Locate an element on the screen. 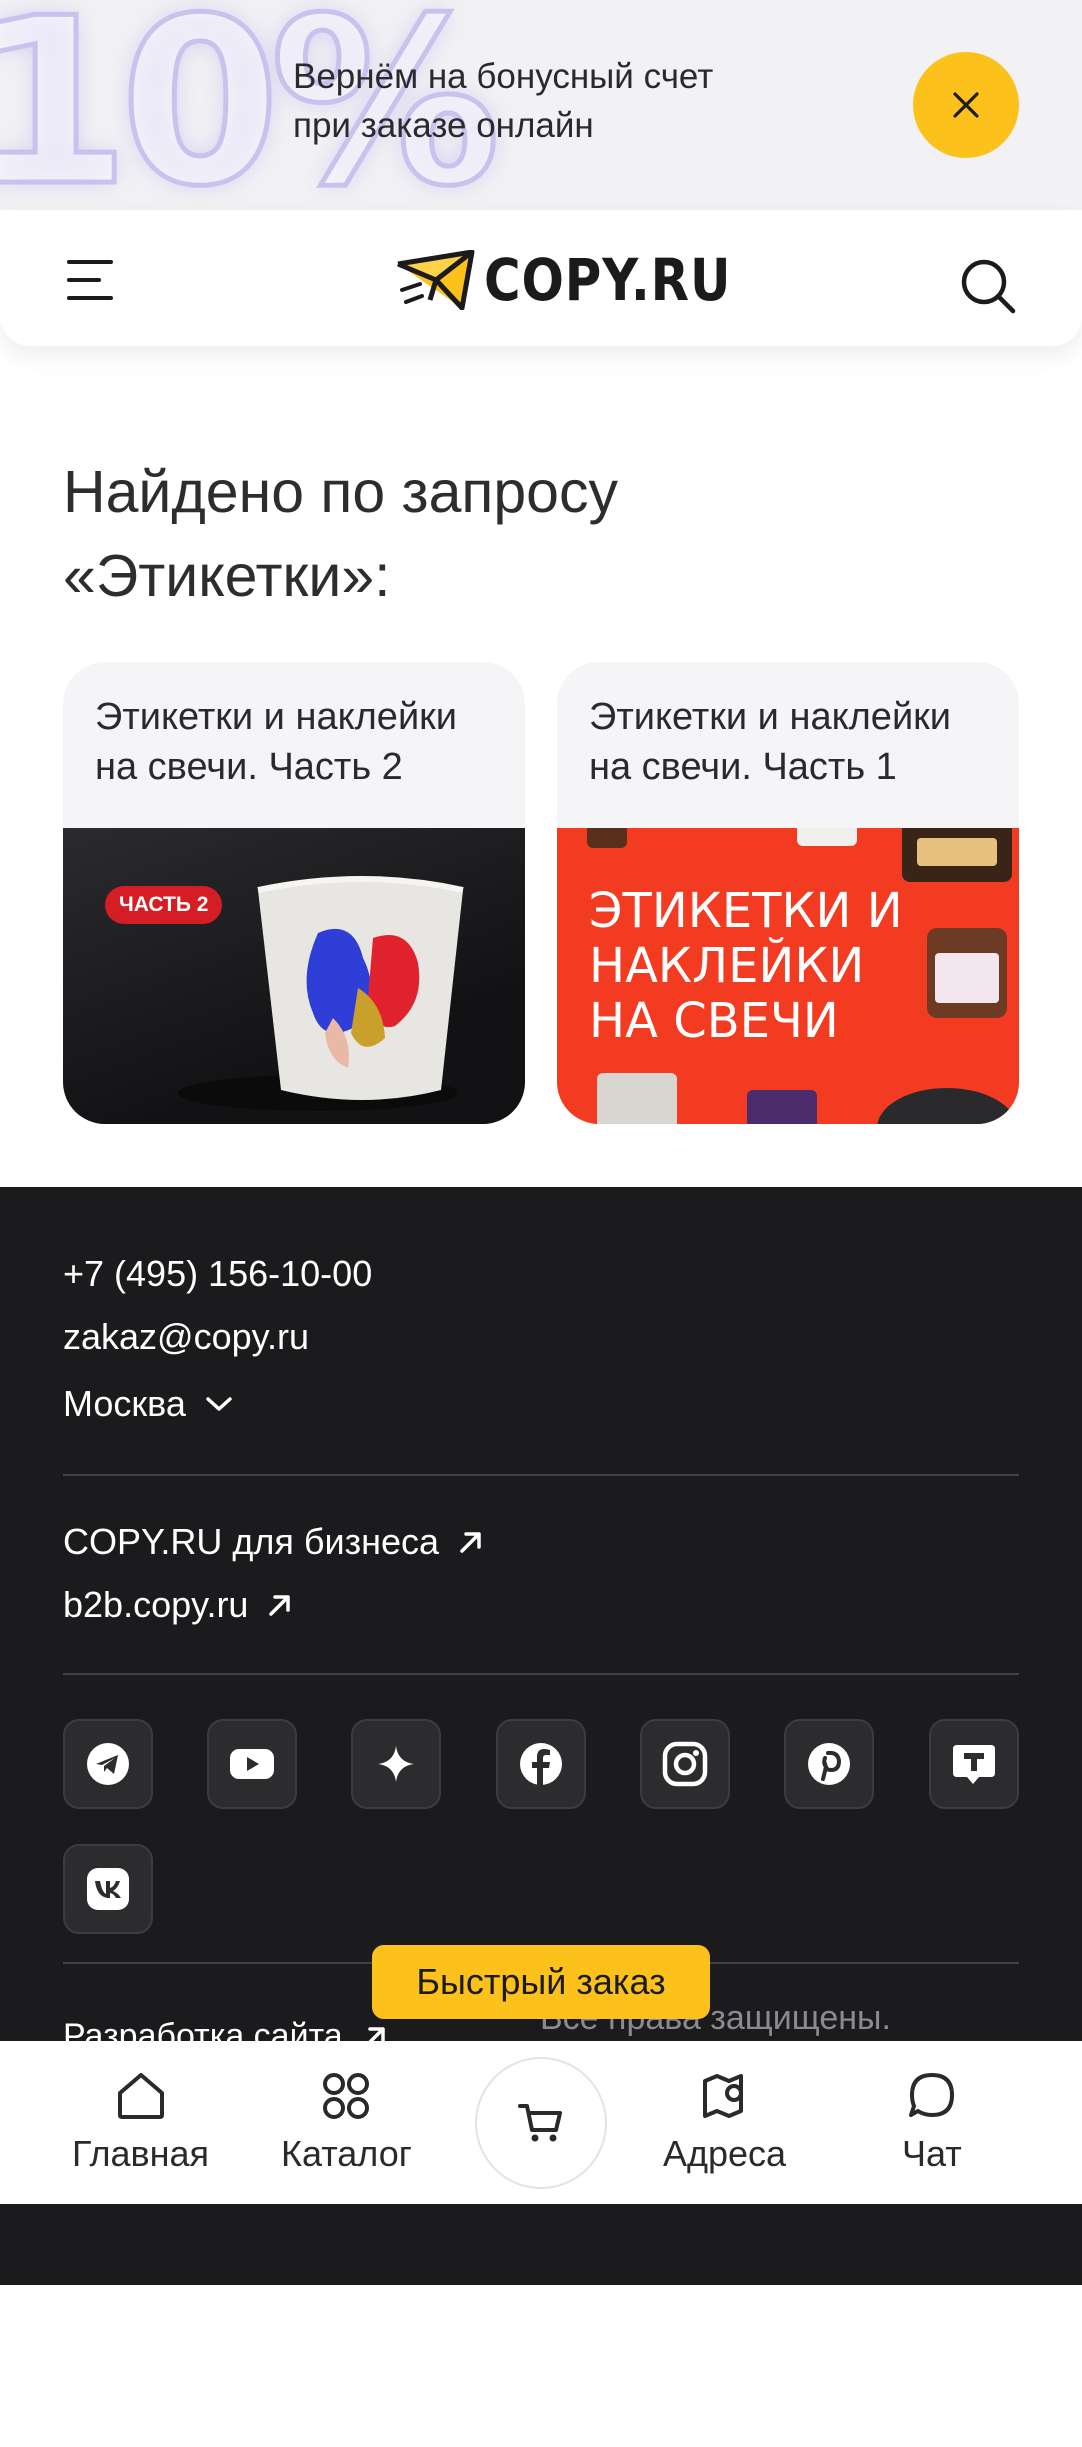 The image size is (1082, 2447). sparkle-icon is located at coordinates (396, 1764).